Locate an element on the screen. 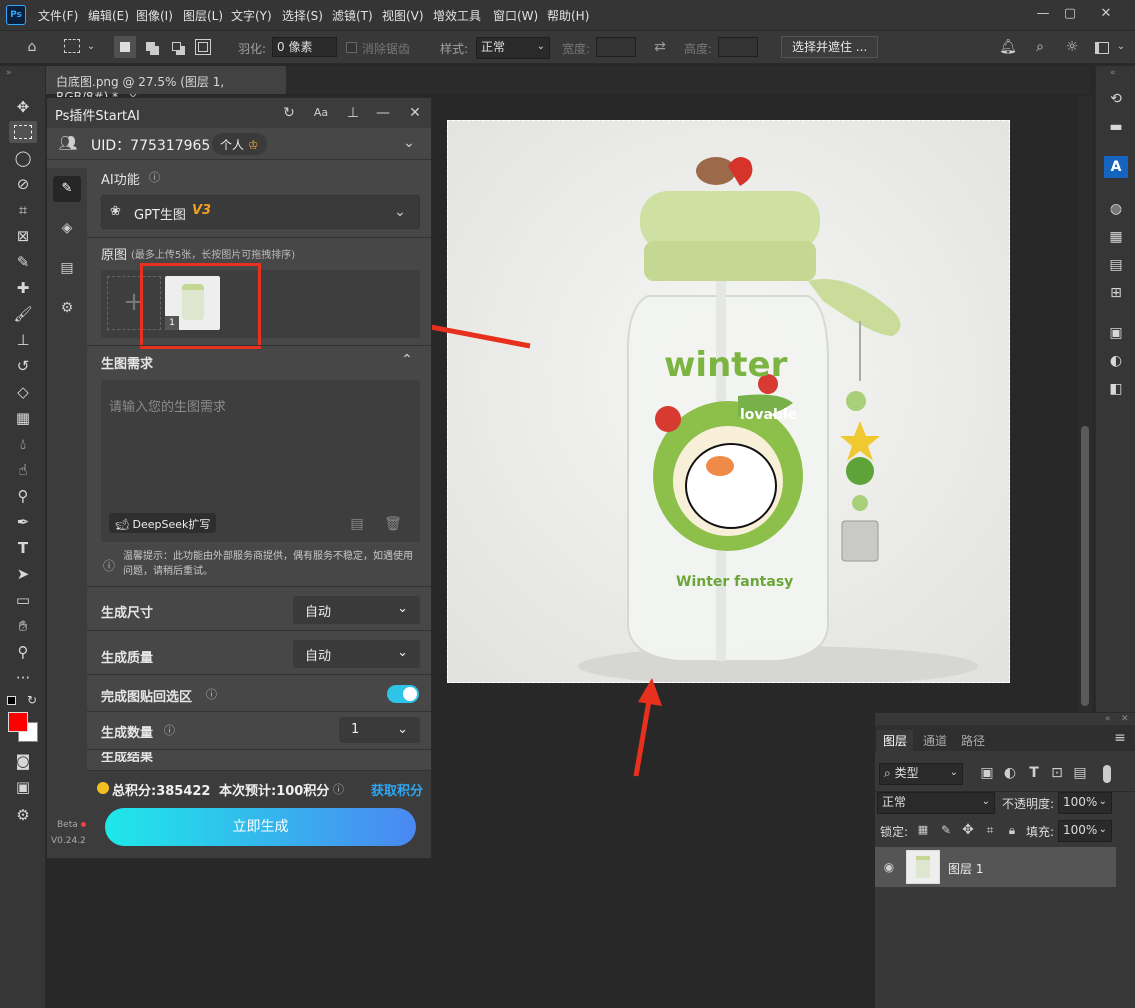 Image resolution: width=1135 pixels, height=1008 pixels. minimize-panel-icon: — is located at coordinates (383, 113).